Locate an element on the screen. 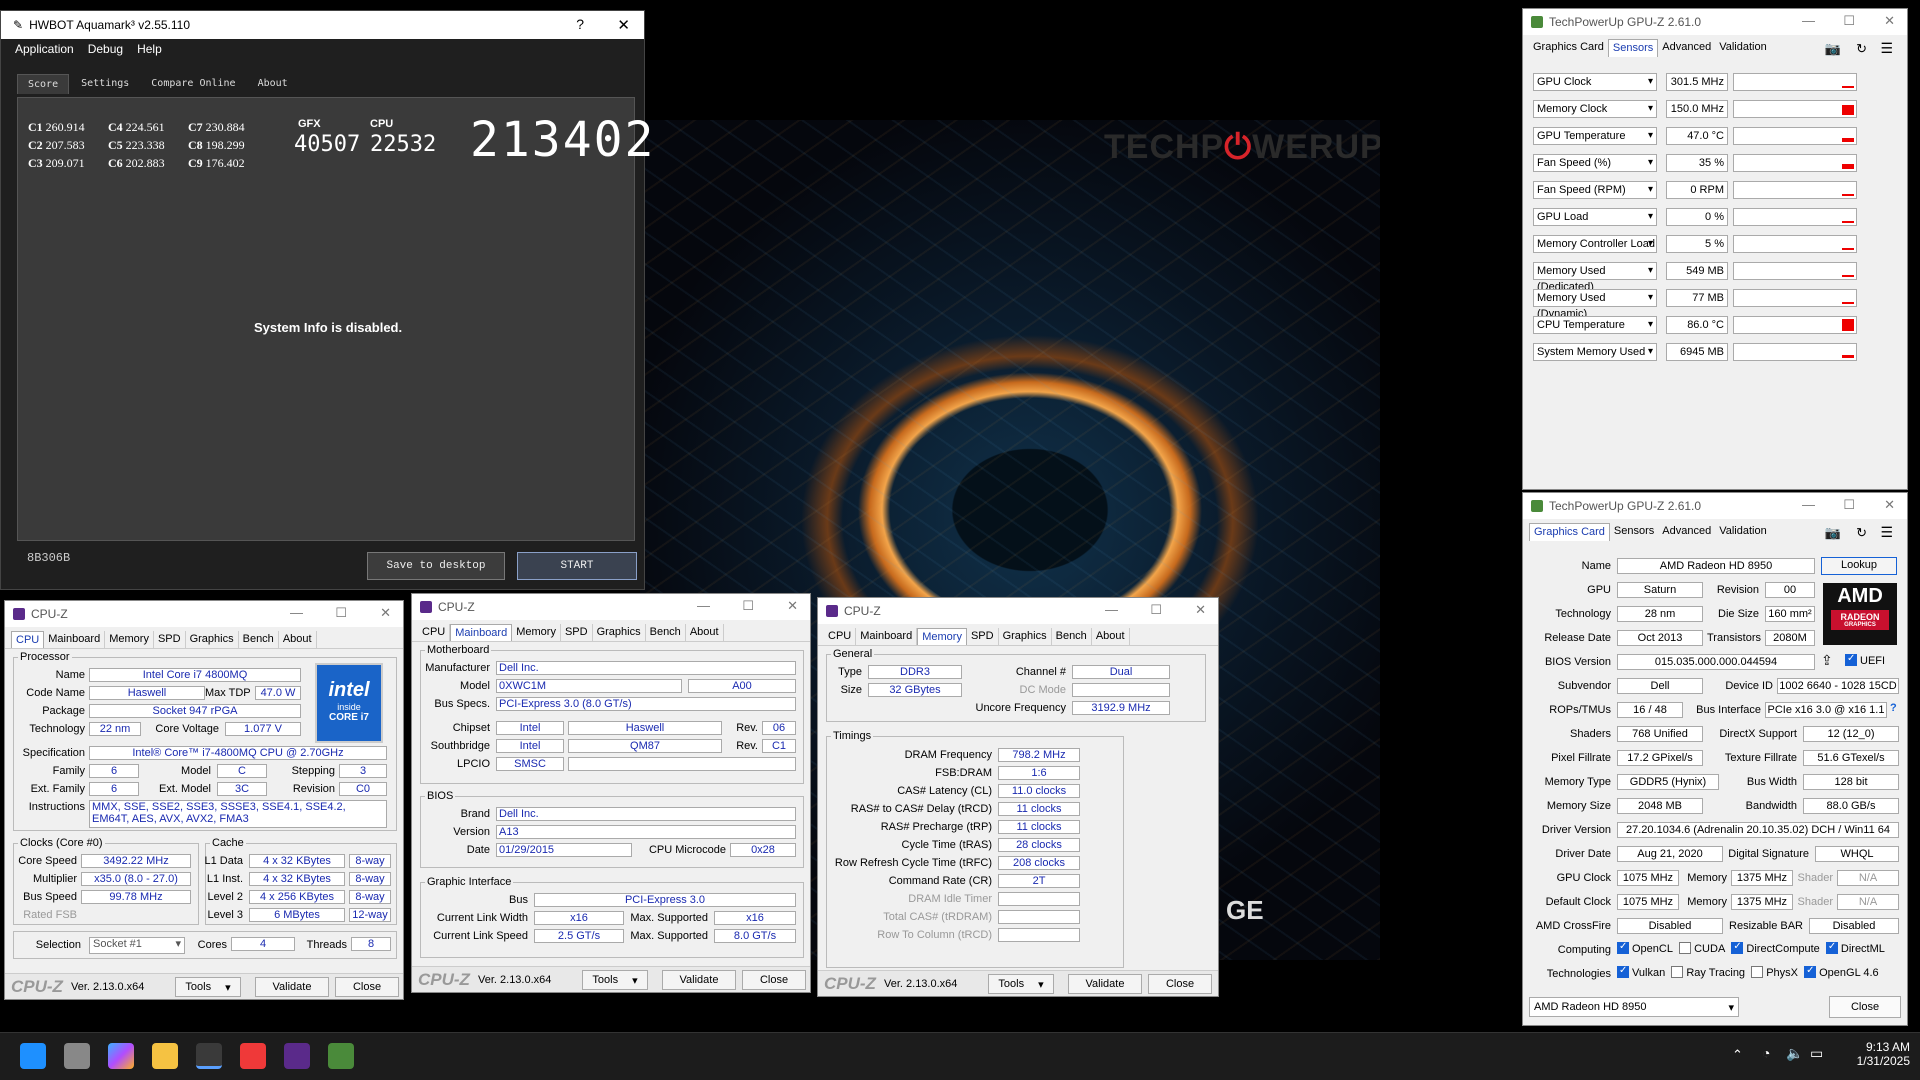  sensor-name-select: GPU Clock is located at coordinates (1595, 82).